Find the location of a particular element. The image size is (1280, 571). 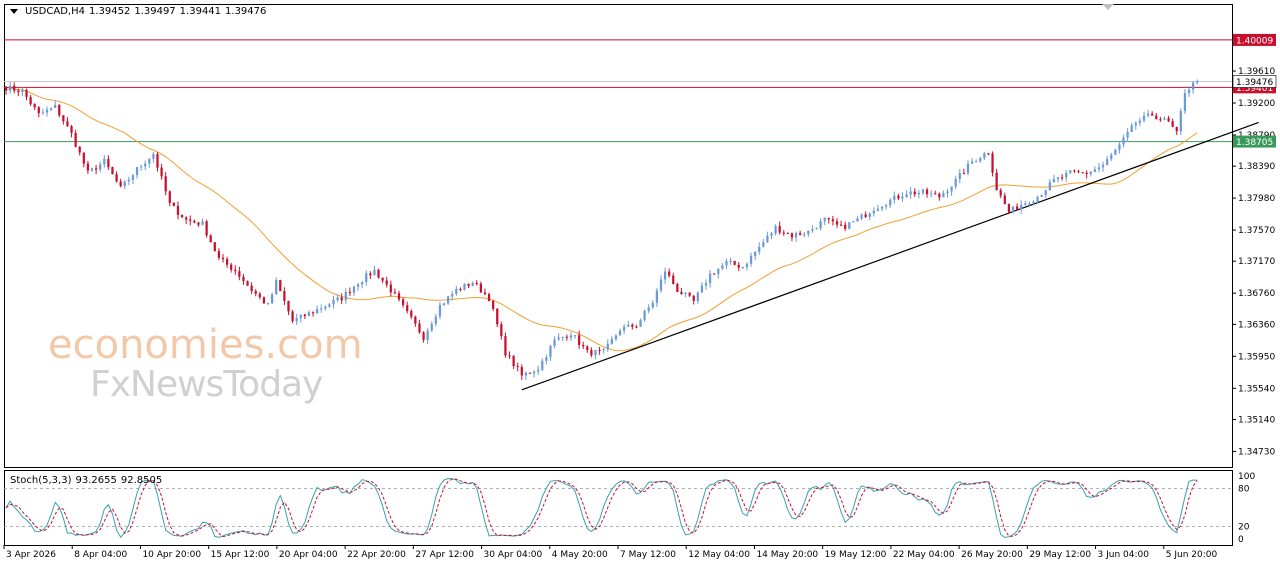

low-value: 1.39441 is located at coordinates (200, 11).